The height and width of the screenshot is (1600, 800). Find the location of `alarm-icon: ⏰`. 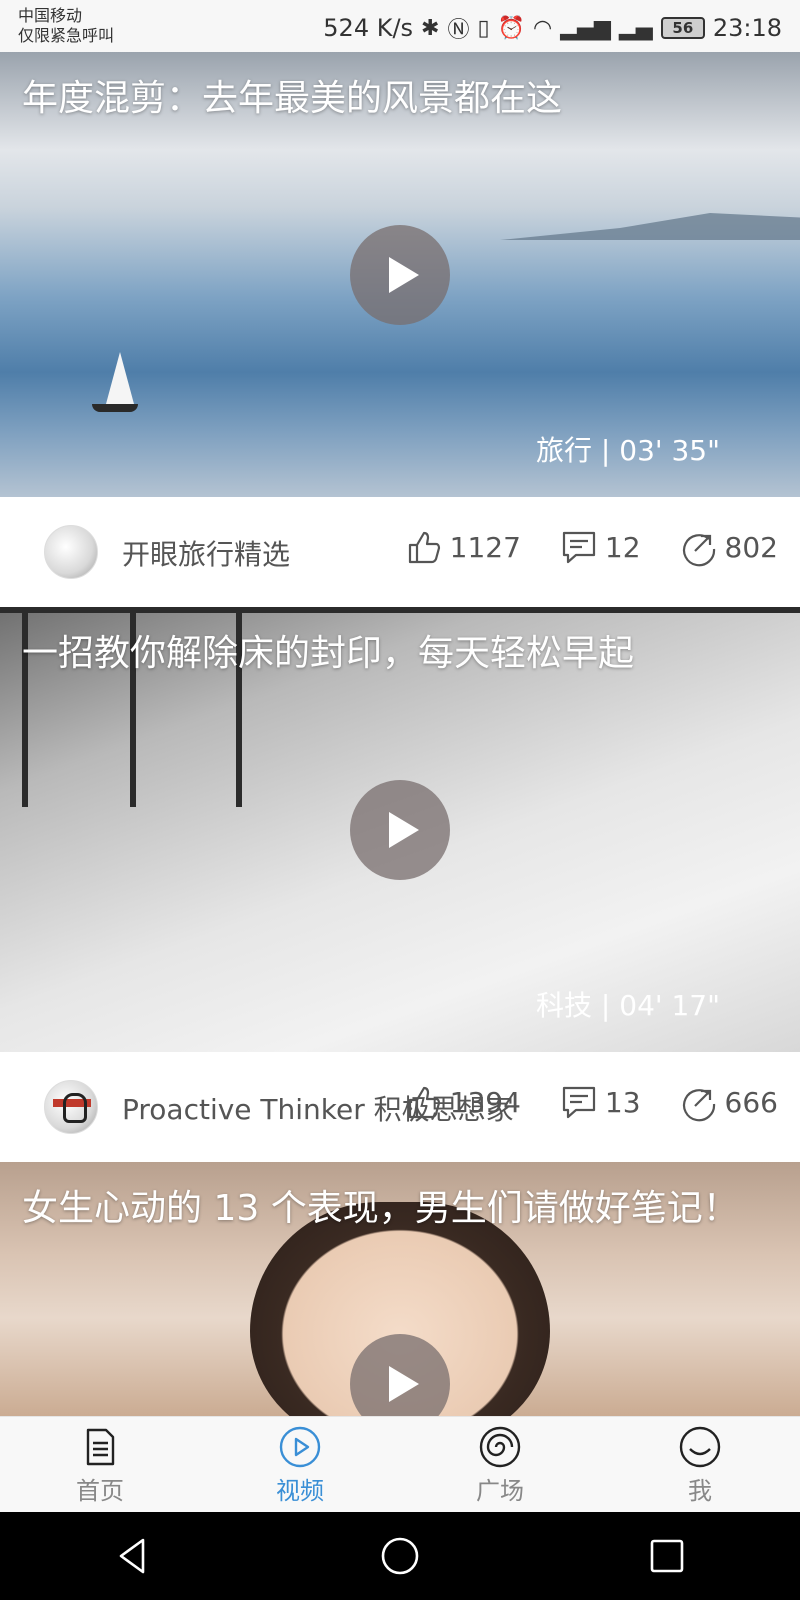

alarm-icon: ⏰ is located at coordinates (511, 28).